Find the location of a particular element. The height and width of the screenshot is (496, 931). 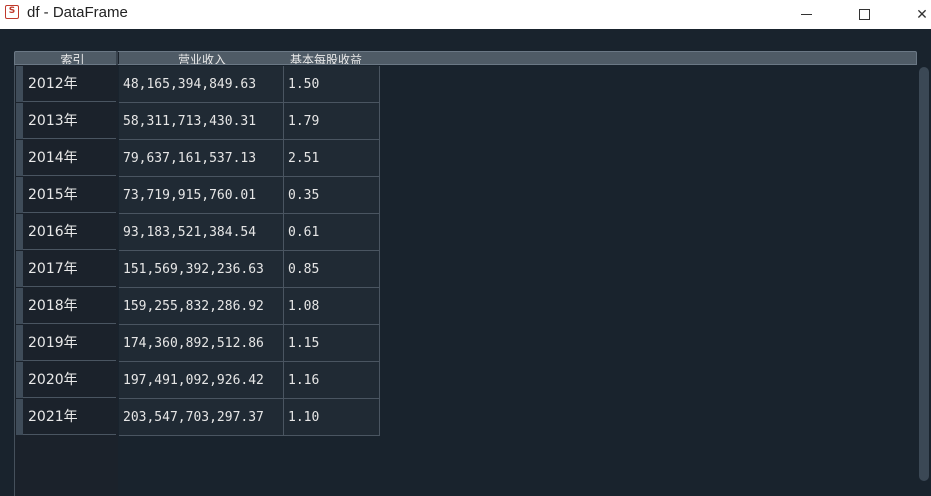

window-title: df - DataFrame is located at coordinates (77, 12).